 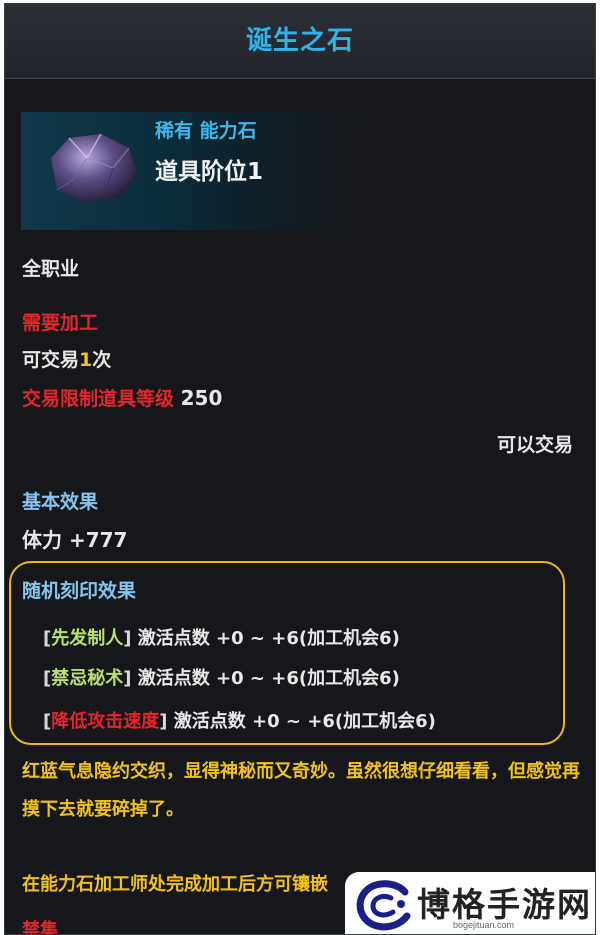 I want to click on engraving-name: 先发制人, so click(x=87, y=638).